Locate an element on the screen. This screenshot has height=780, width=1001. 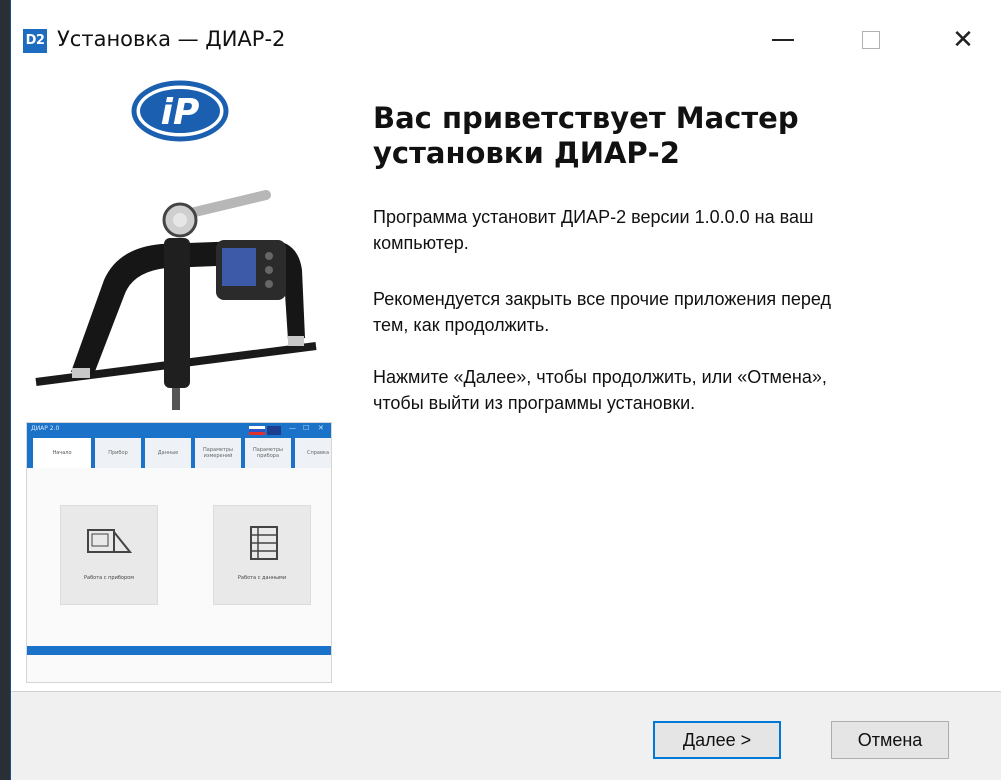
logo-text: iP is located at coordinates (180, 112).